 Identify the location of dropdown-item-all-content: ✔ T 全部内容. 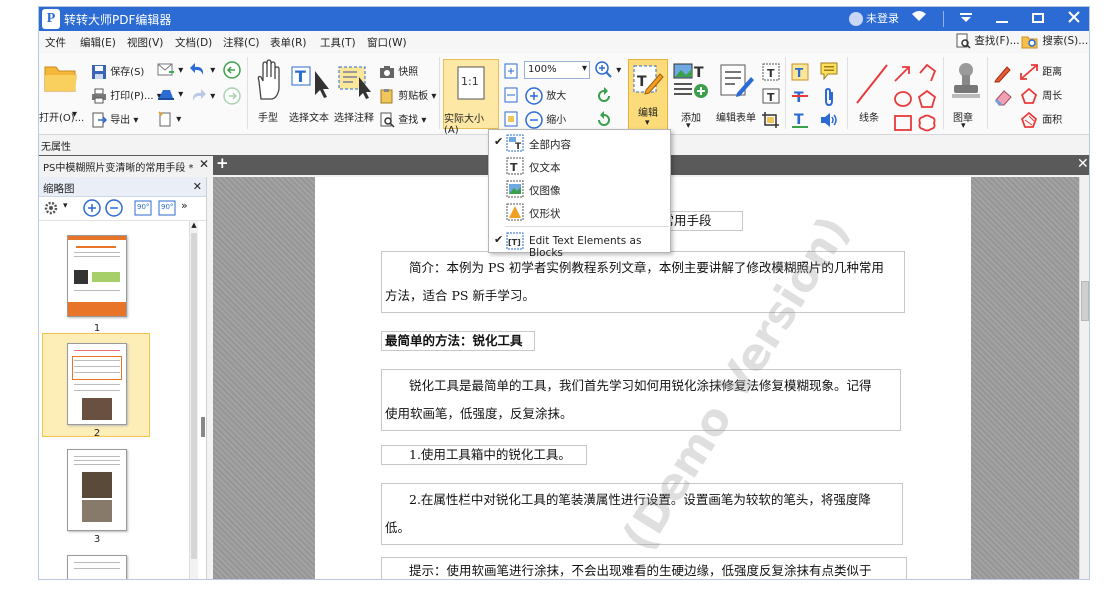
(579, 143).